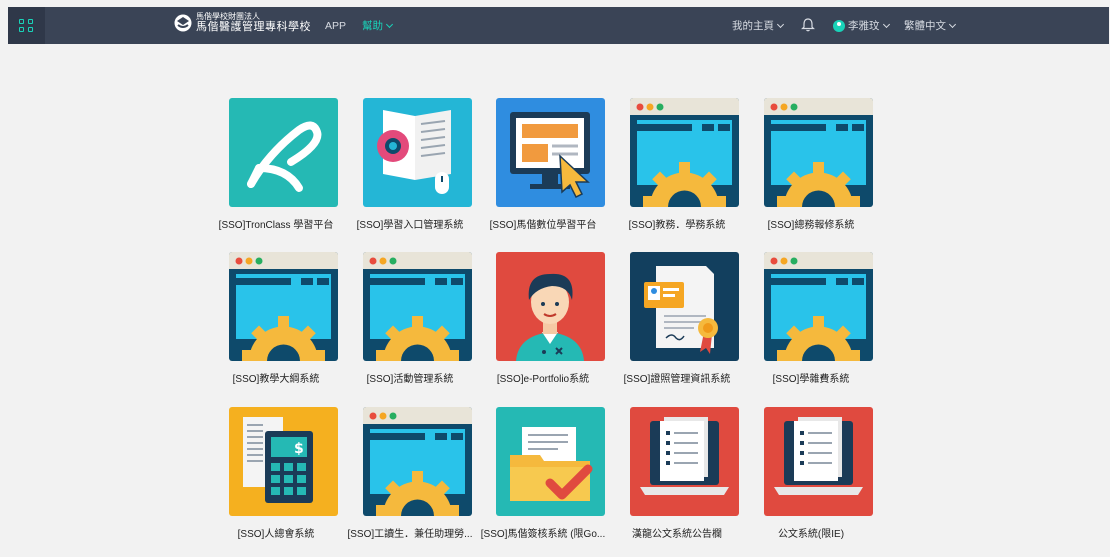 The width and height of the screenshot is (1110, 557). I want to click on notification-bell-icon, so click(808, 25).